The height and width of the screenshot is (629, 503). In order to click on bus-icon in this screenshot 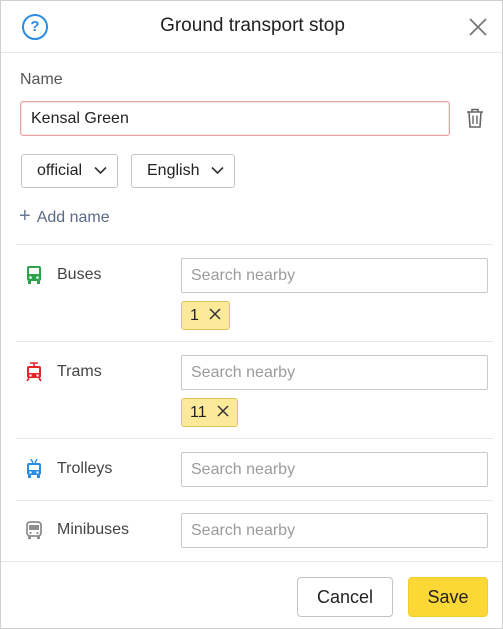, I will do `click(34, 275)`.